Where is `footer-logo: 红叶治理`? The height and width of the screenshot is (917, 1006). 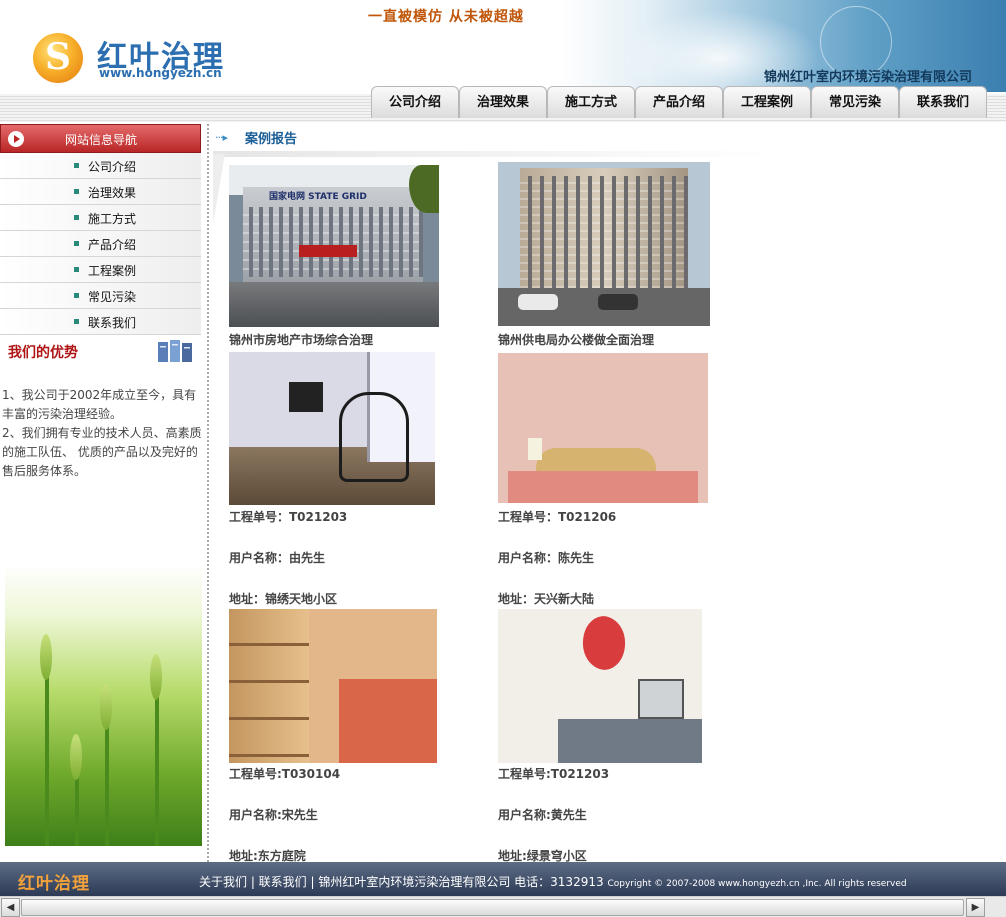
footer-logo: 红叶治理 is located at coordinates (54, 884).